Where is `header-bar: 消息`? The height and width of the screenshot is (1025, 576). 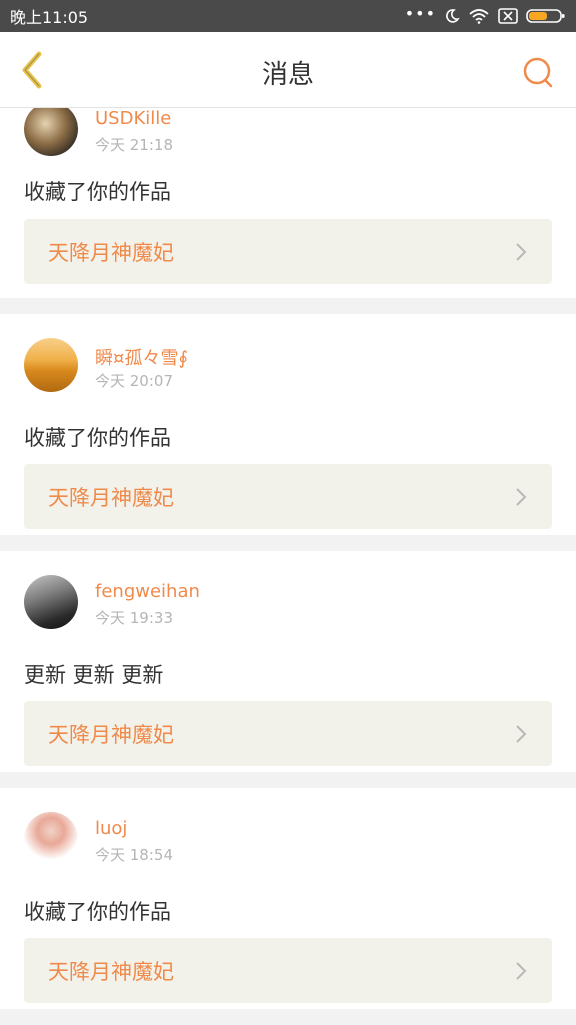
header-bar: 消息 is located at coordinates (288, 70).